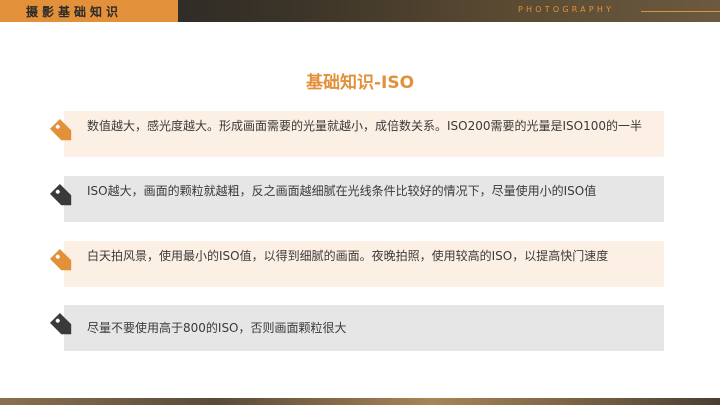 This screenshot has width=720, height=405. Describe the element at coordinates (354, 328) in the screenshot. I see `list-item: 尽量不要使用高于800的ISO，否则画面颗粒很大` at that location.